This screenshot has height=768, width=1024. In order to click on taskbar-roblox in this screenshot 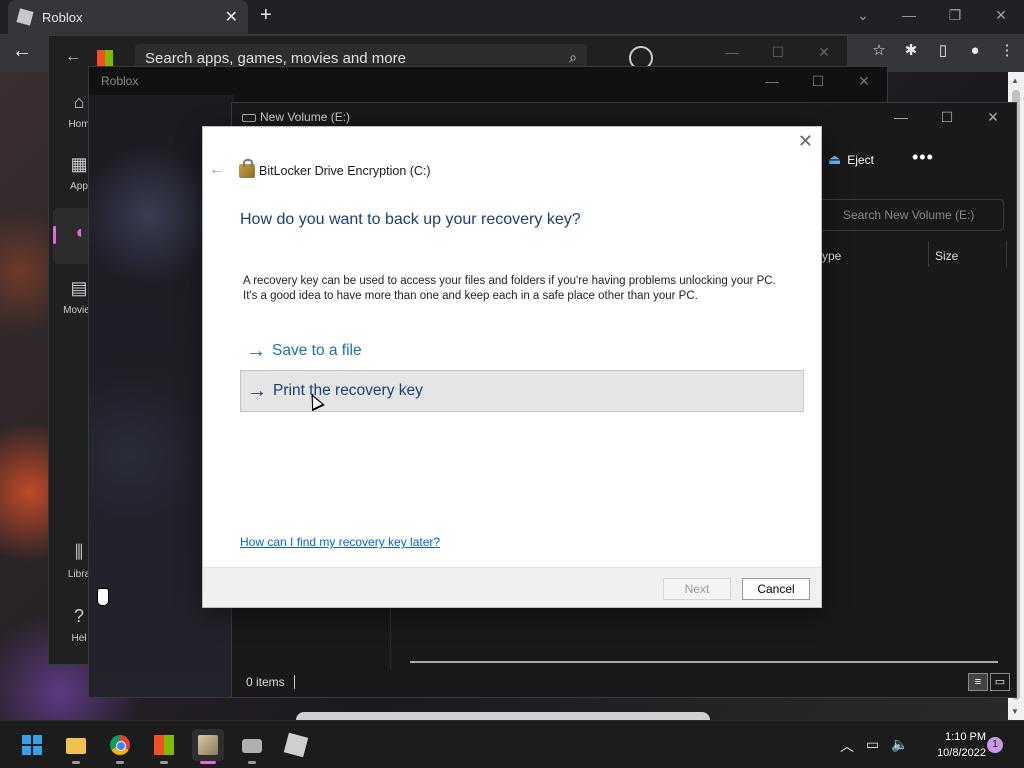, I will do `click(296, 745)`.